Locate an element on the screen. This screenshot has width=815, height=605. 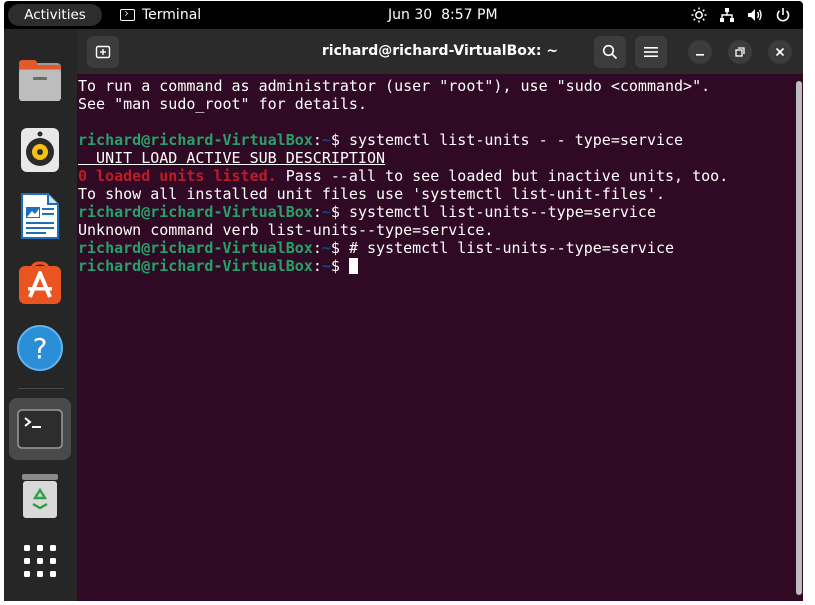
help-icon: ? is located at coordinates (40, 348).